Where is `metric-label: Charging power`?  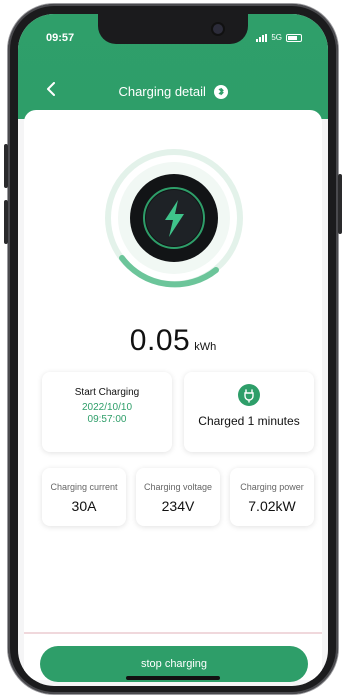 metric-label: Charging power is located at coordinates (272, 487).